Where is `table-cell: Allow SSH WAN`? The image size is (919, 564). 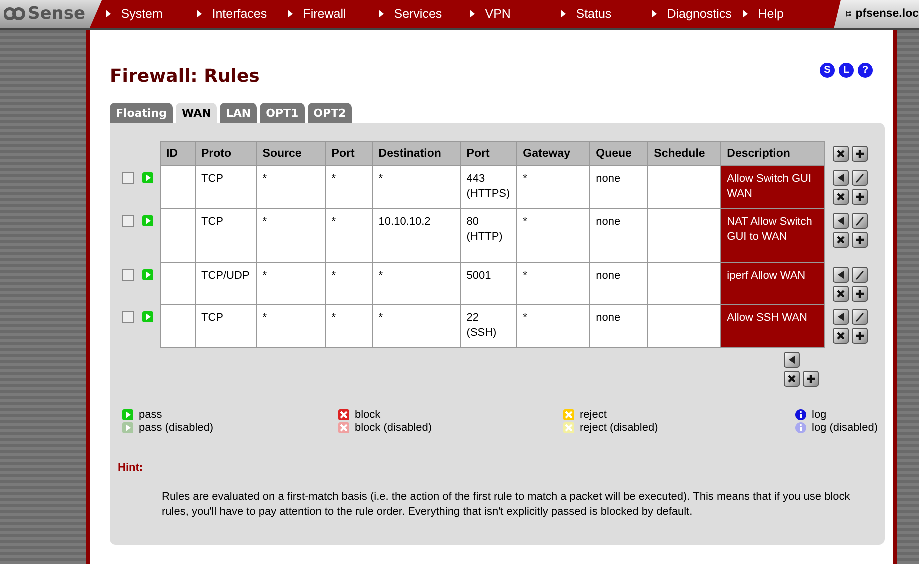
table-cell: Allow SSH WAN is located at coordinates (767, 318).